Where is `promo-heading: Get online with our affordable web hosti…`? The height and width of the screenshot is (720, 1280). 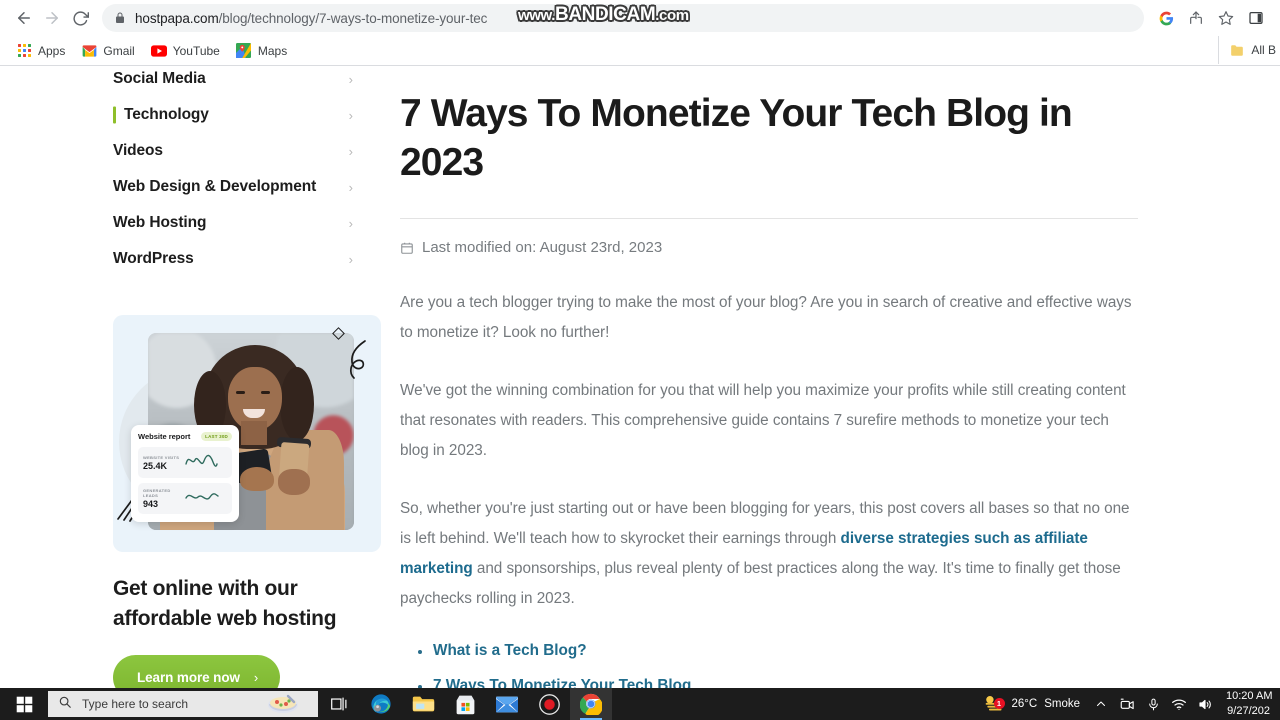
promo-heading: Get online with our affordable web hosti… is located at coordinates (225, 603).